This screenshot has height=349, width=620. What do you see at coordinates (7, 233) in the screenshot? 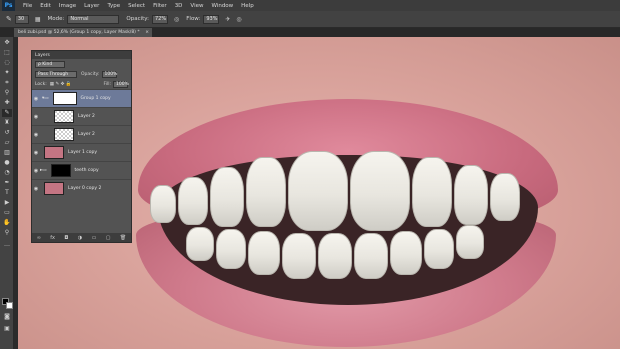
I see `zoom-tool-icon: ⚲` at bounding box center [7, 233].